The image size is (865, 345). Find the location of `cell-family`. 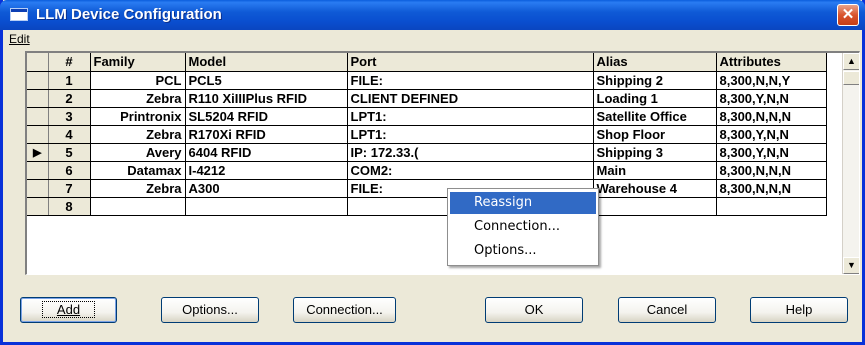

cell-family is located at coordinates (138, 206).